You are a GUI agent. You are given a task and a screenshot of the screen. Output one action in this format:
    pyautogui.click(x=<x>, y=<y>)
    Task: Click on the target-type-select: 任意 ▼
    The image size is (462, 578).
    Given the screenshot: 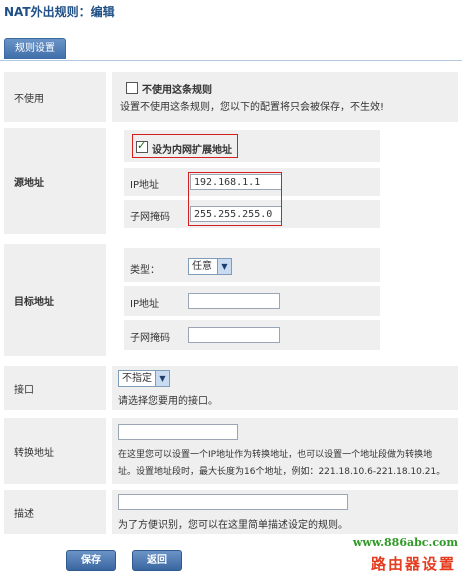 What is the action you would take?
    pyautogui.click(x=210, y=266)
    